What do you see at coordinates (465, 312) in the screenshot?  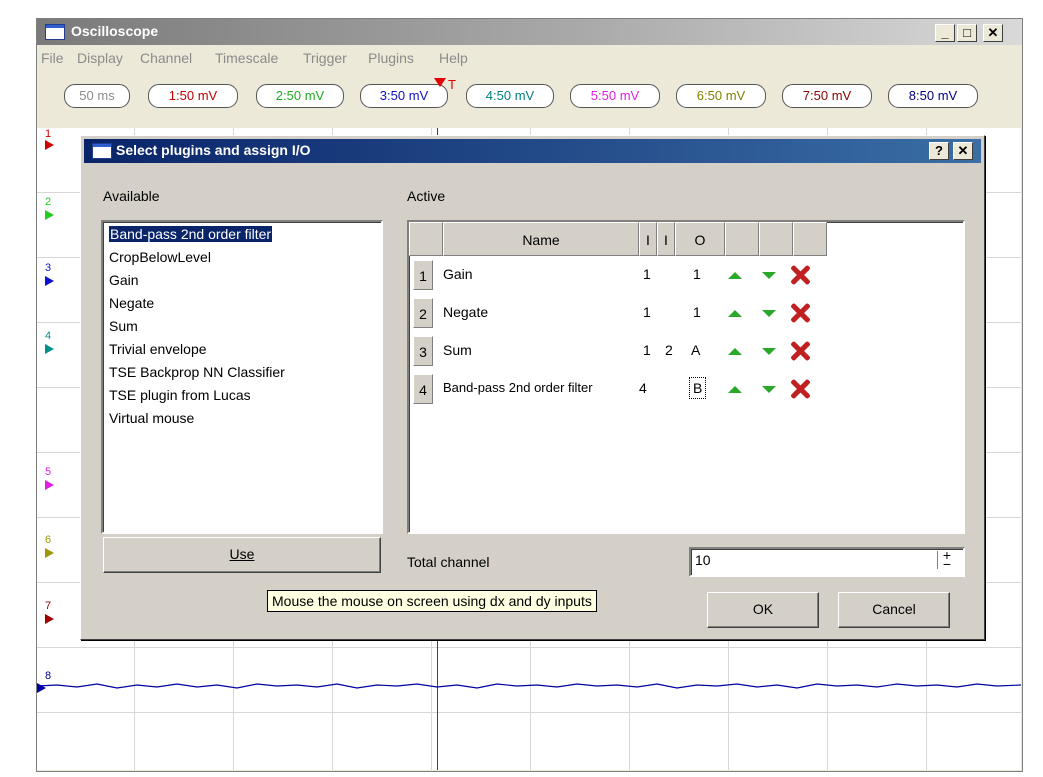 I see `row-name: Negate` at bounding box center [465, 312].